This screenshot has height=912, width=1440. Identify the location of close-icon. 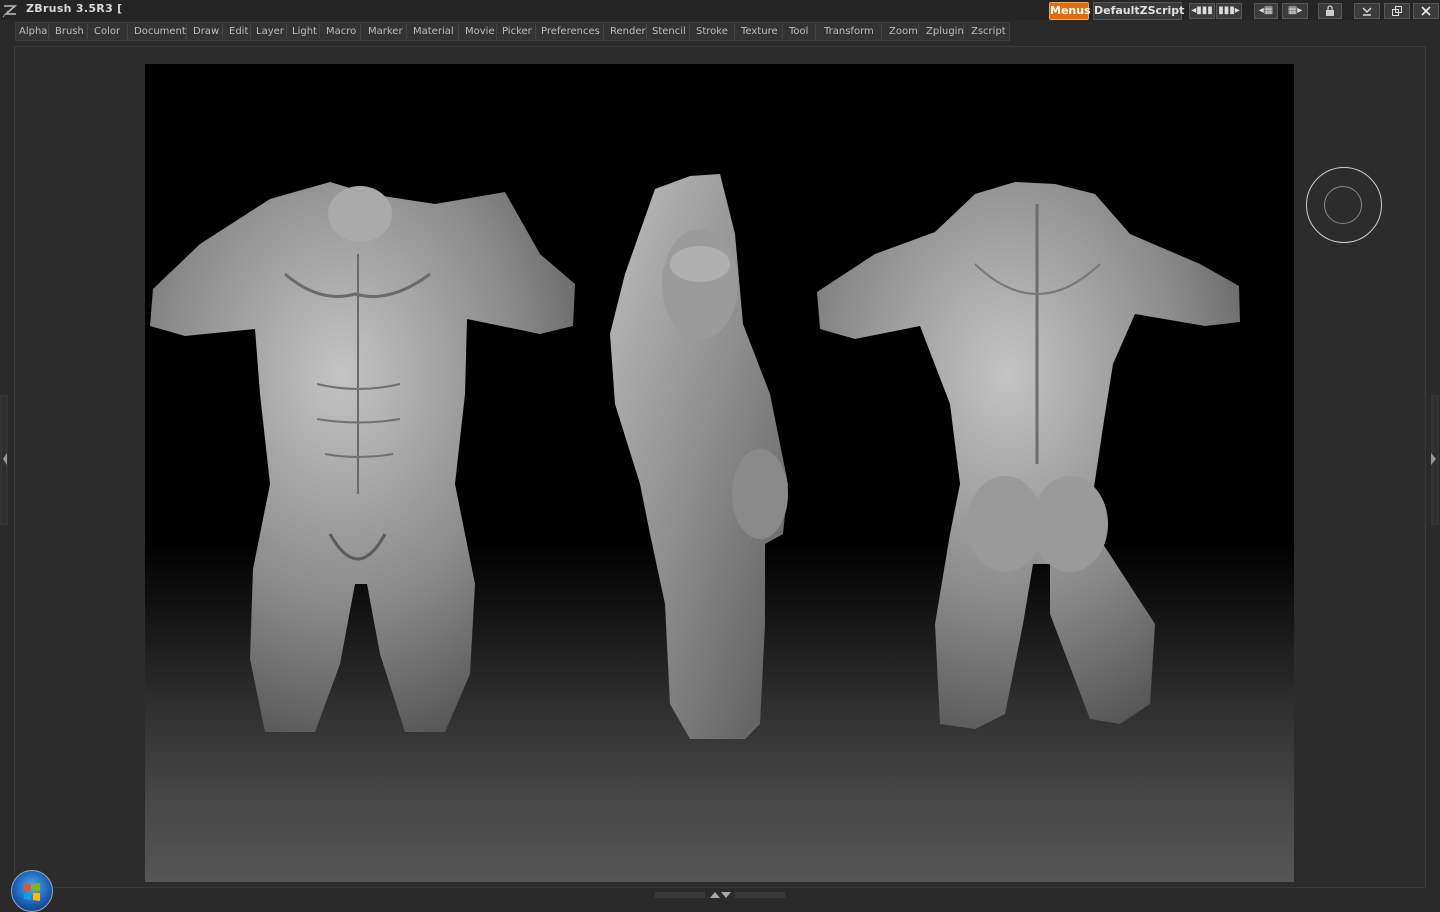
(1426, 11).